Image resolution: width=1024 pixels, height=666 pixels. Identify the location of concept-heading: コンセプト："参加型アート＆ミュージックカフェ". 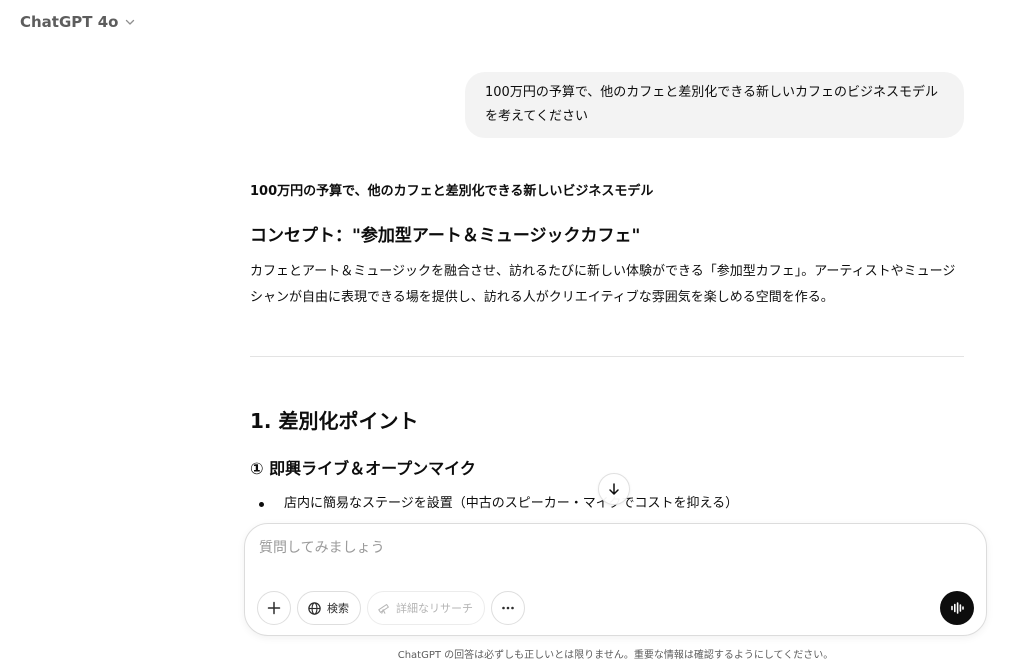
(445, 236).